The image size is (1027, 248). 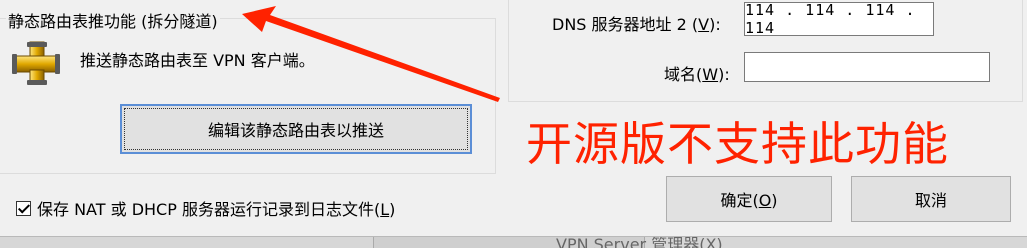 What do you see at coordinates (683, 74) in the screenshot?
I see `domain-name-label-text: 域名(` at bounding box center [683, 74].